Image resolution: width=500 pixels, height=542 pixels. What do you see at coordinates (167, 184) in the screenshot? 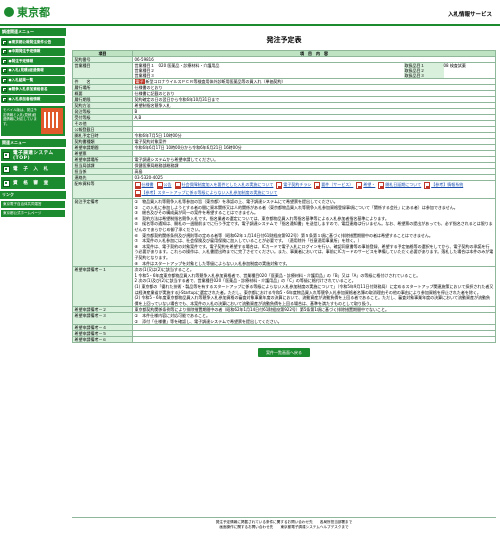
I see `document-name: 公告` at bounding box center [167, 184].